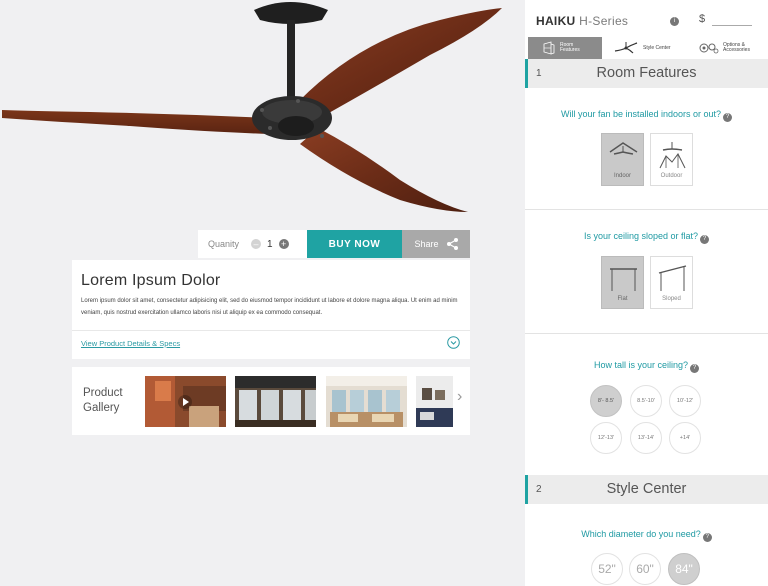 The height and width of the screenshot is (586, 768). I want to click on sloped-ceiling-icon, so click(672, 278).